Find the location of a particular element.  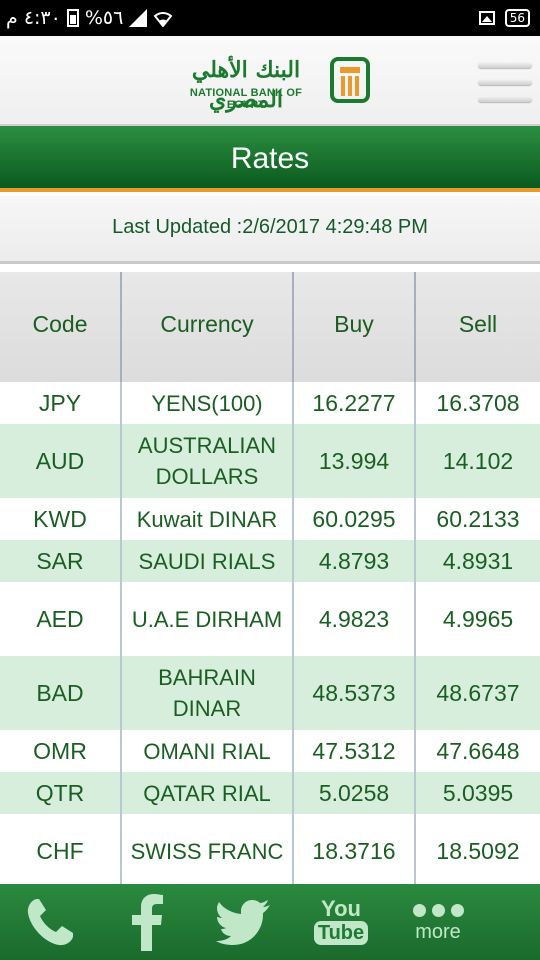

phone-icon is located at coordinates (50, 922).